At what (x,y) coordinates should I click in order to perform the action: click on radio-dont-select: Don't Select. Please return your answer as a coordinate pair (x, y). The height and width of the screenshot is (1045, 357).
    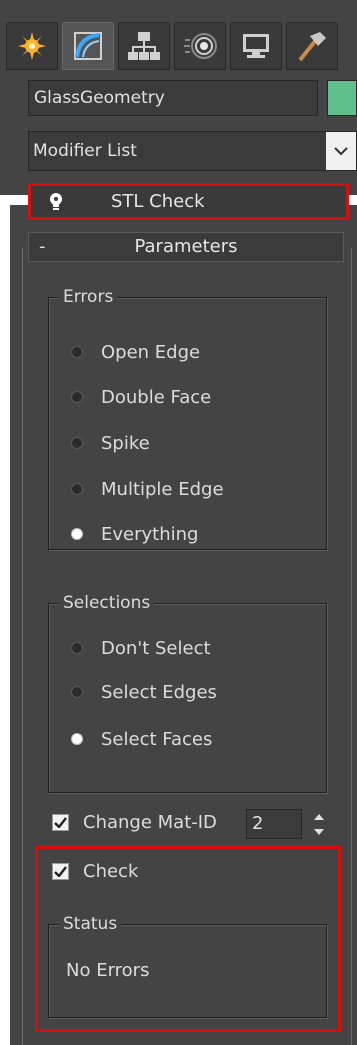
    Looking at the image, I should click on (141, 648).